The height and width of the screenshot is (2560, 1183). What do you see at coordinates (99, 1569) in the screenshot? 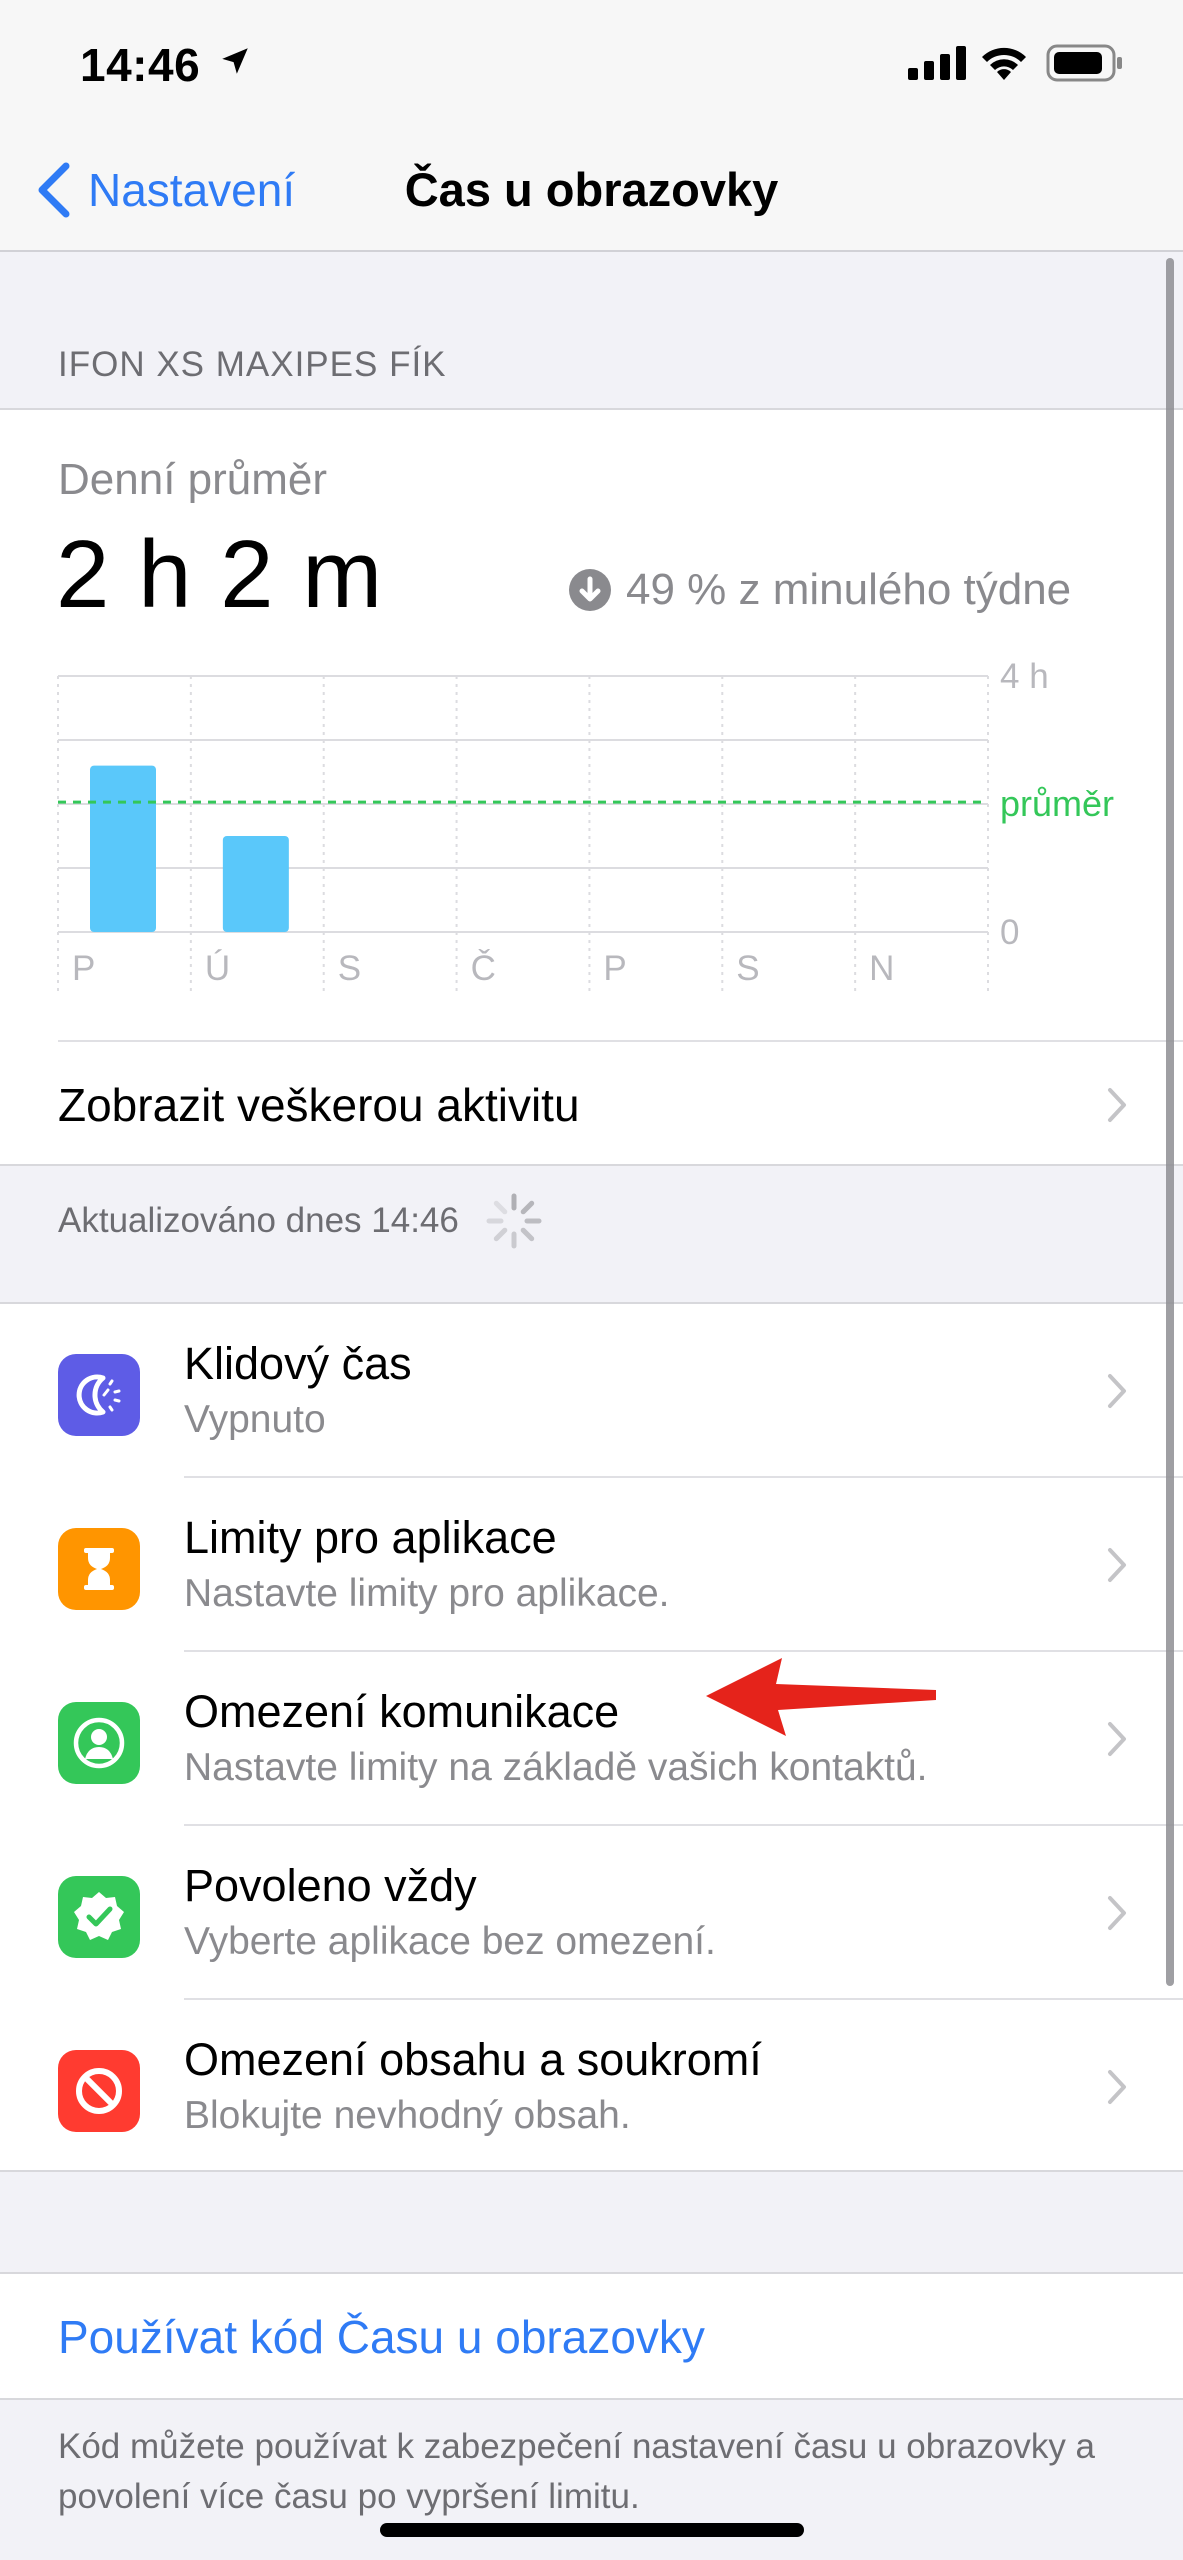
I see `hourglass-icon` at bounding box center [99, 1569].